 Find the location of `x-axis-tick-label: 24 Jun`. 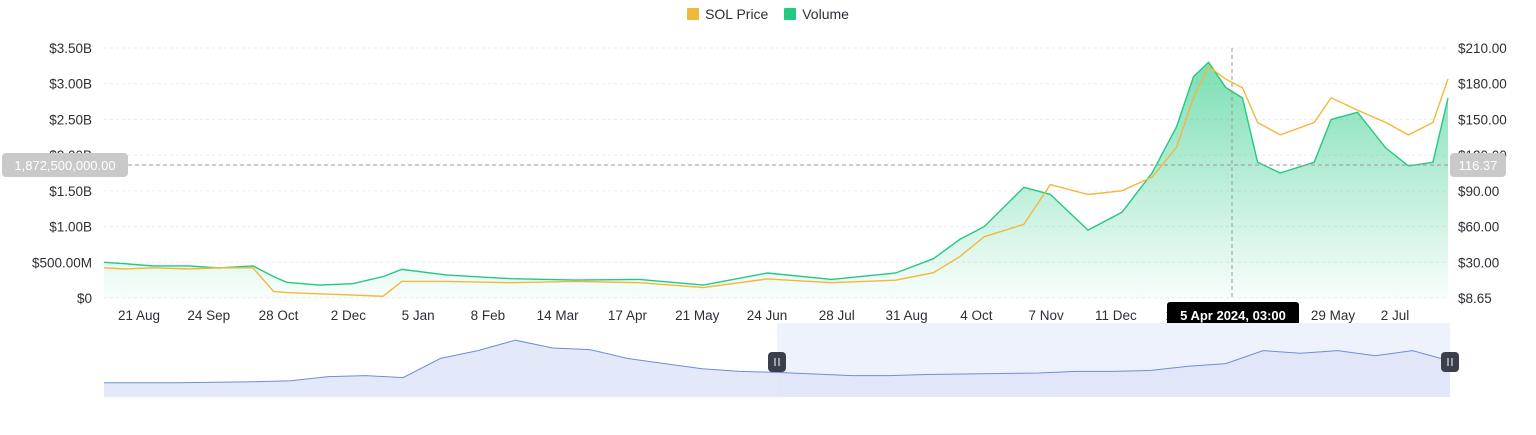

x-axis-tick-label: 24 Jun is located at coordinates (767, 315).